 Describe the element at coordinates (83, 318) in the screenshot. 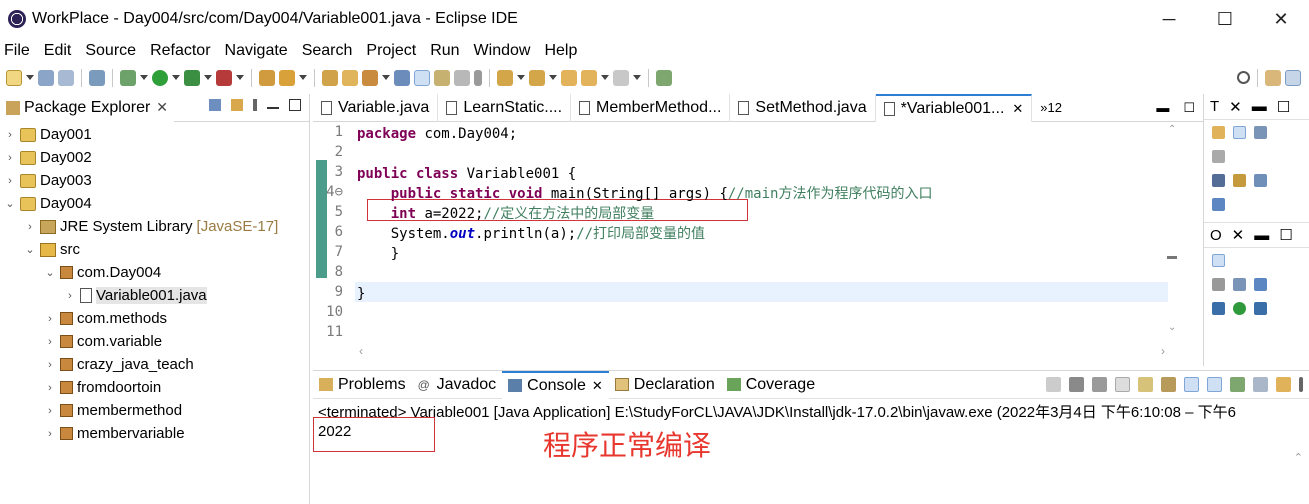

I see `tree-item: › com.methods` at that location.